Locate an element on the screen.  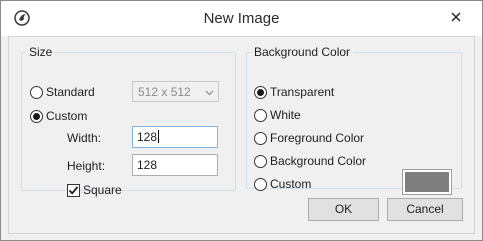
size-legend: Size is located at coordinates (41, 52).